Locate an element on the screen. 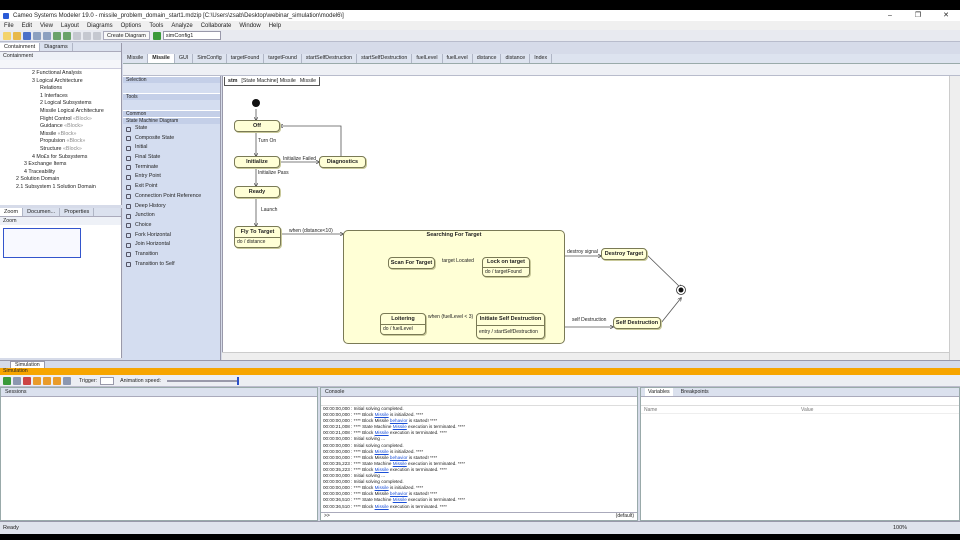 This screenshot has width=960, height=540. terminate-icon is located at coordinates (67, 381).